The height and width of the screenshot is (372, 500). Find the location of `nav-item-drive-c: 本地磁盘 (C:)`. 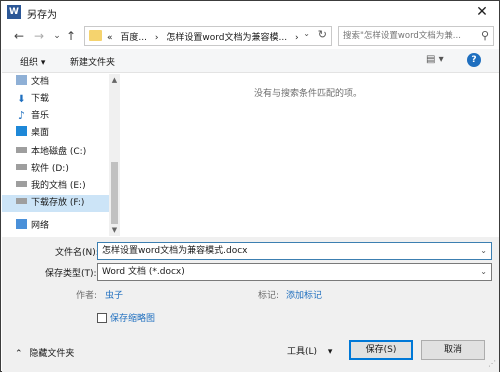

nav-item-drive-c: 本地磁盘 (C:) is located at coordinates (64, 152).